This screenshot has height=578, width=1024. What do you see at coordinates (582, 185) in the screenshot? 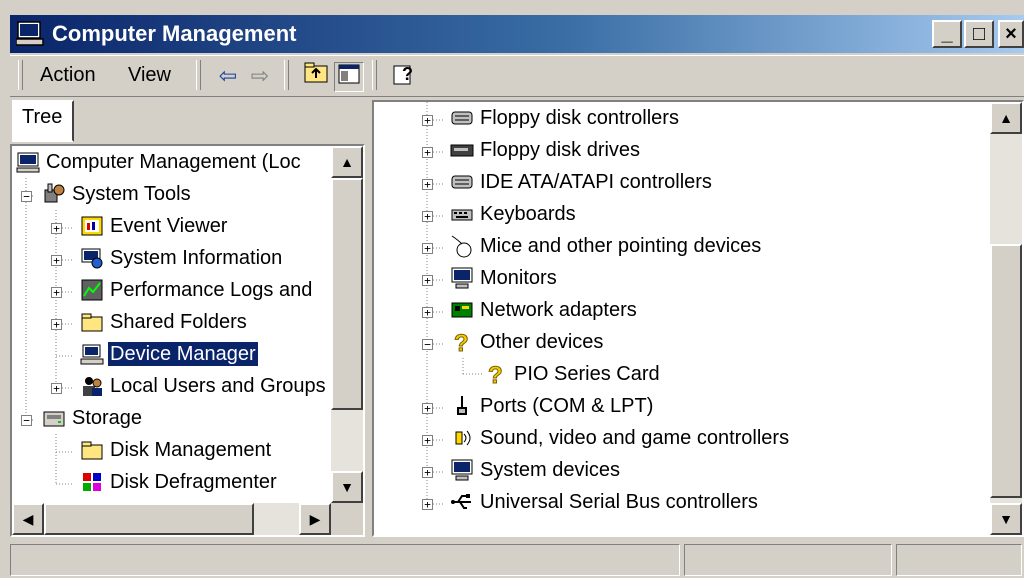
I see `device-category-item: IDE ATA/ATAPI controllers` at bounding box center [582, 185].